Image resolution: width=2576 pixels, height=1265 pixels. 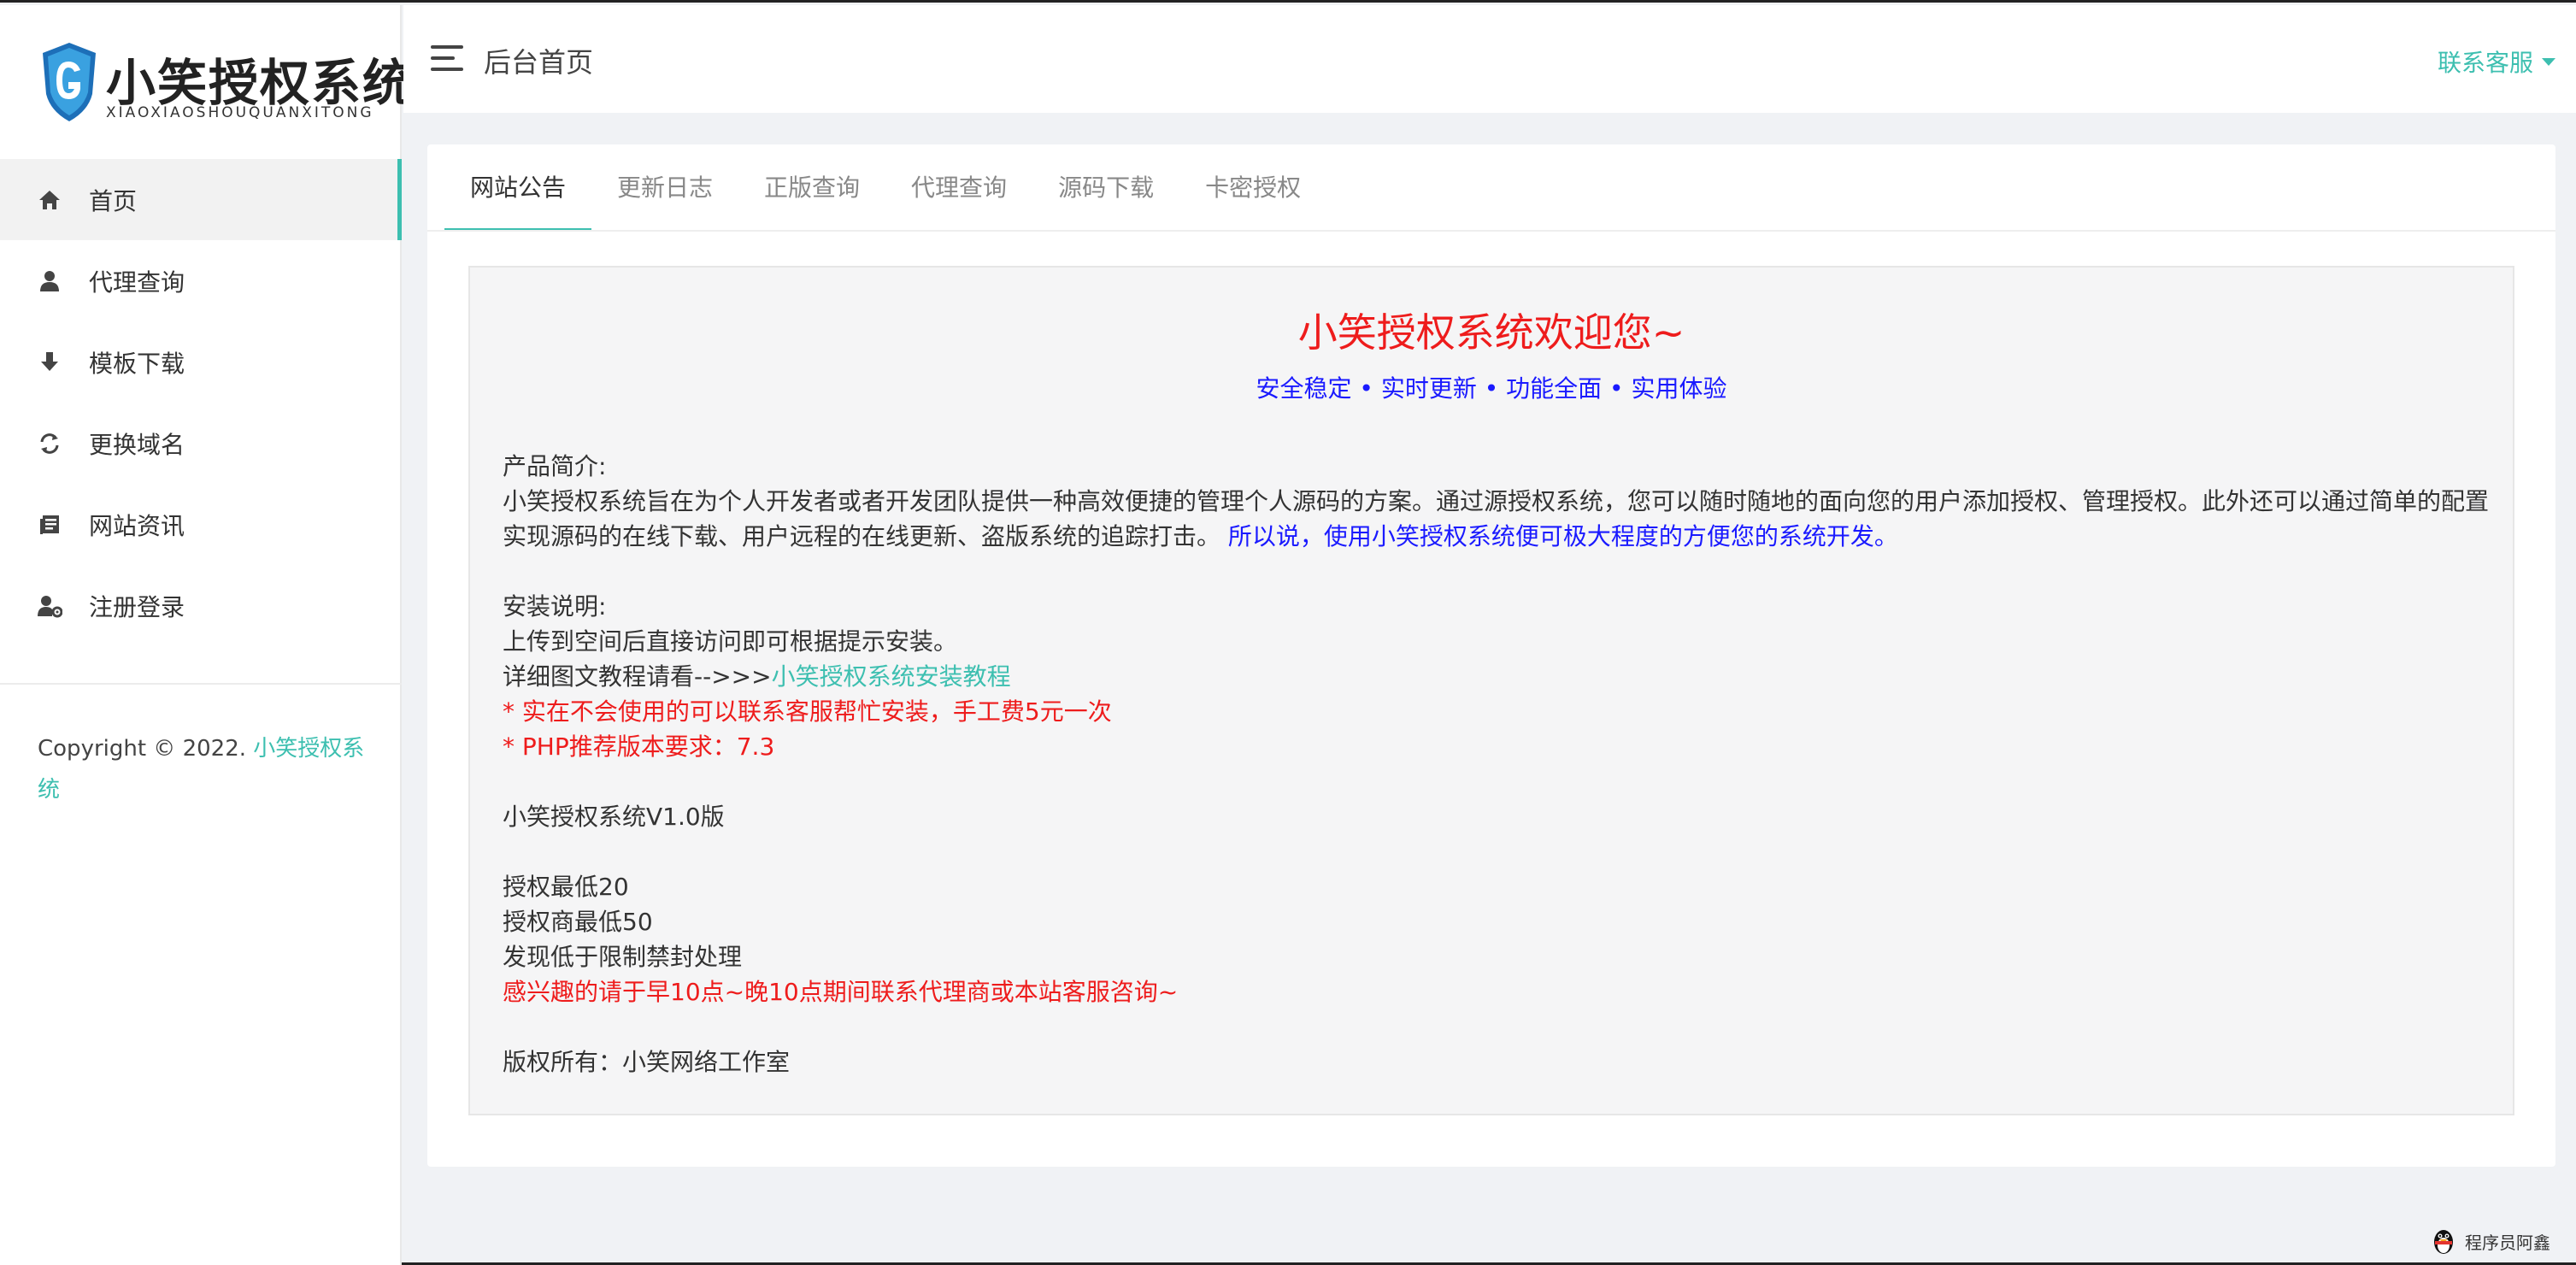 I want to click on contact-support-dropdown: 联系客服, so click(x=2496, y=61).